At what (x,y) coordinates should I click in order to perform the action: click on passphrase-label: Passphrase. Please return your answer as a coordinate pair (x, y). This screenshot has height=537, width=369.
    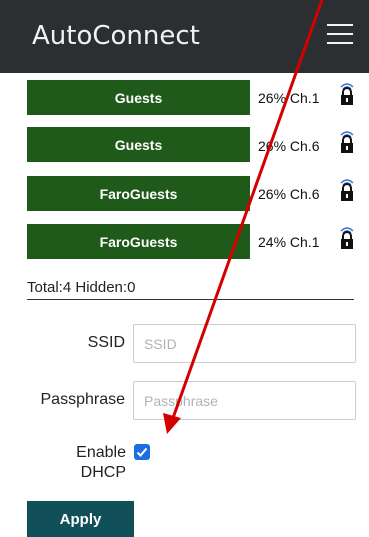
    Looking at the image, I should click on (83, 399).